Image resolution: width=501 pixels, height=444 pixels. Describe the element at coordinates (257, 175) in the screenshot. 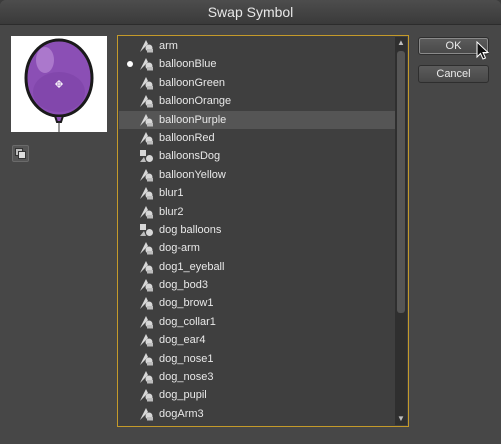

I see `list-item: balloonYellow` at that location.